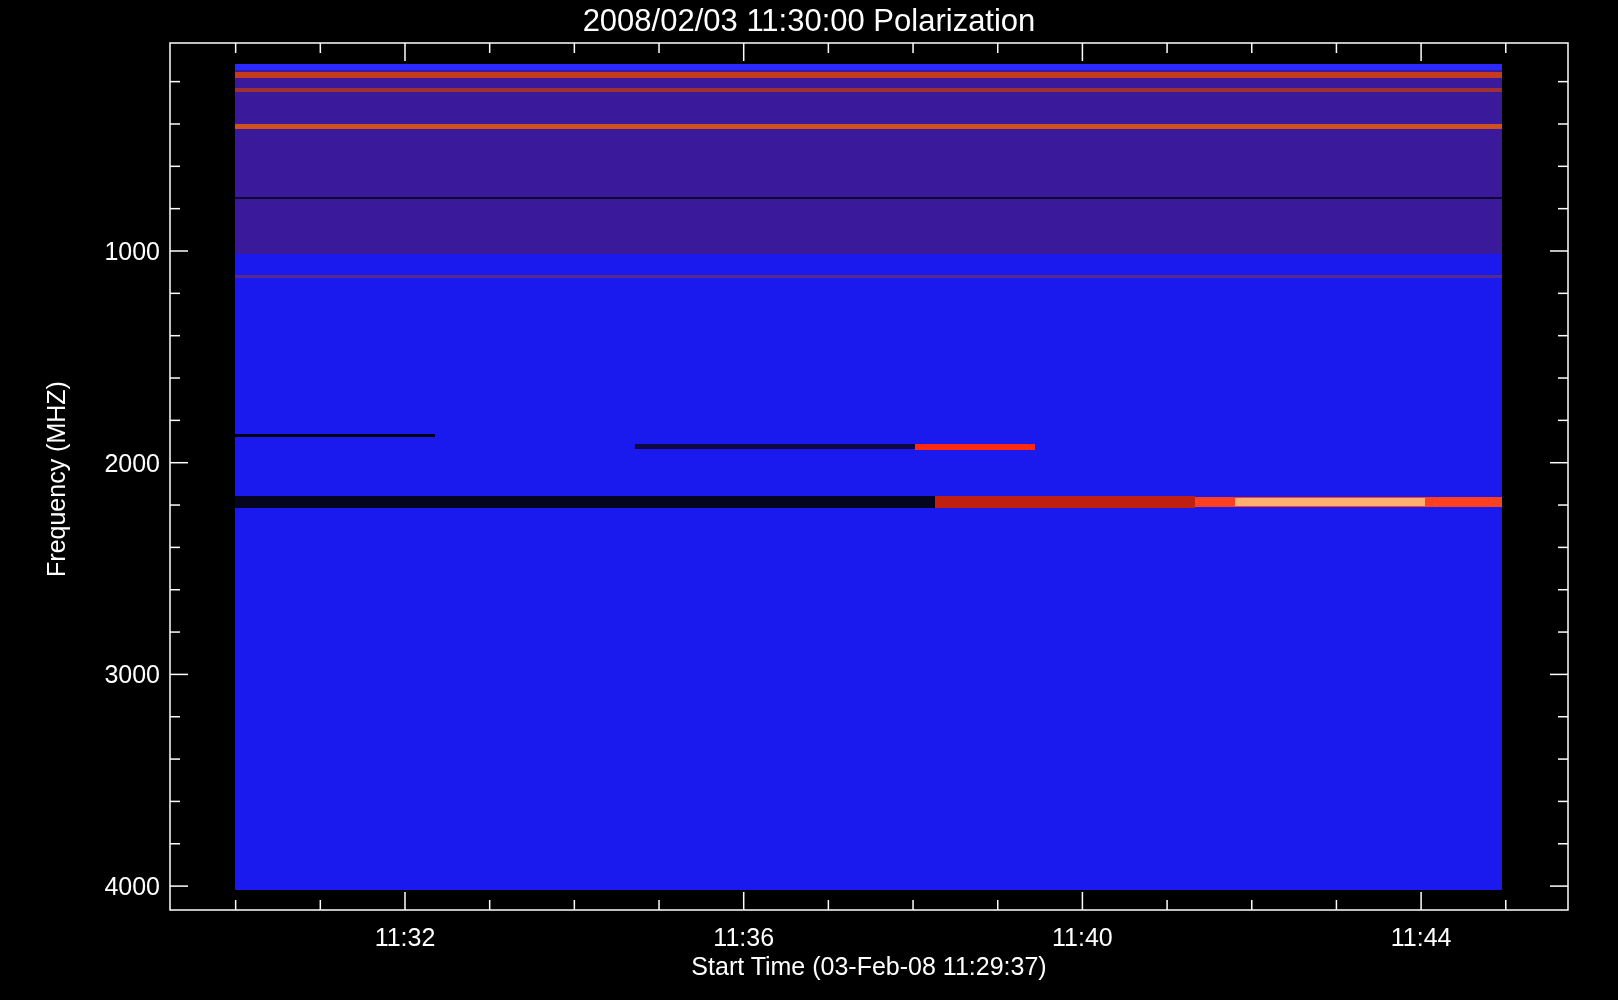 The height and width of the screenshot is (1000, 1618). I want to click on x-tick-label: 11:36, so click(744, 937).